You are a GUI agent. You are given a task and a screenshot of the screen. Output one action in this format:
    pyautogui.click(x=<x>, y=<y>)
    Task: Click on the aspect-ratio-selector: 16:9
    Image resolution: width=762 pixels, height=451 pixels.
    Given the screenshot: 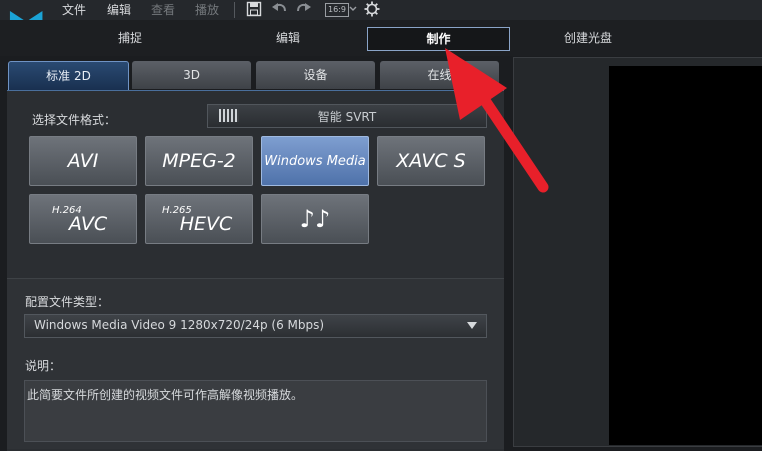 What is the action you would take?
    pyautogui.click(x=337, y=10)
    